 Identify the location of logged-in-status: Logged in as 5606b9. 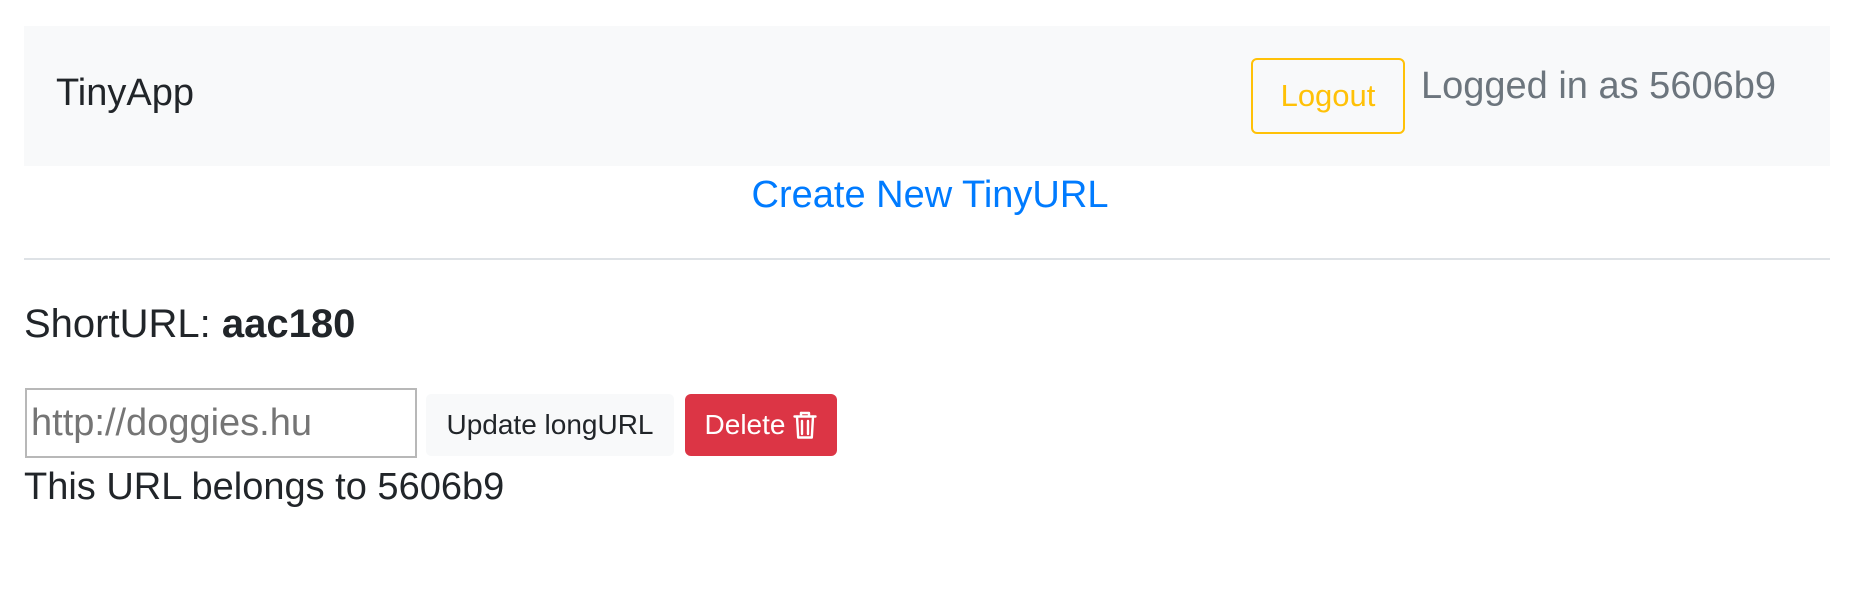
(1598, 86).